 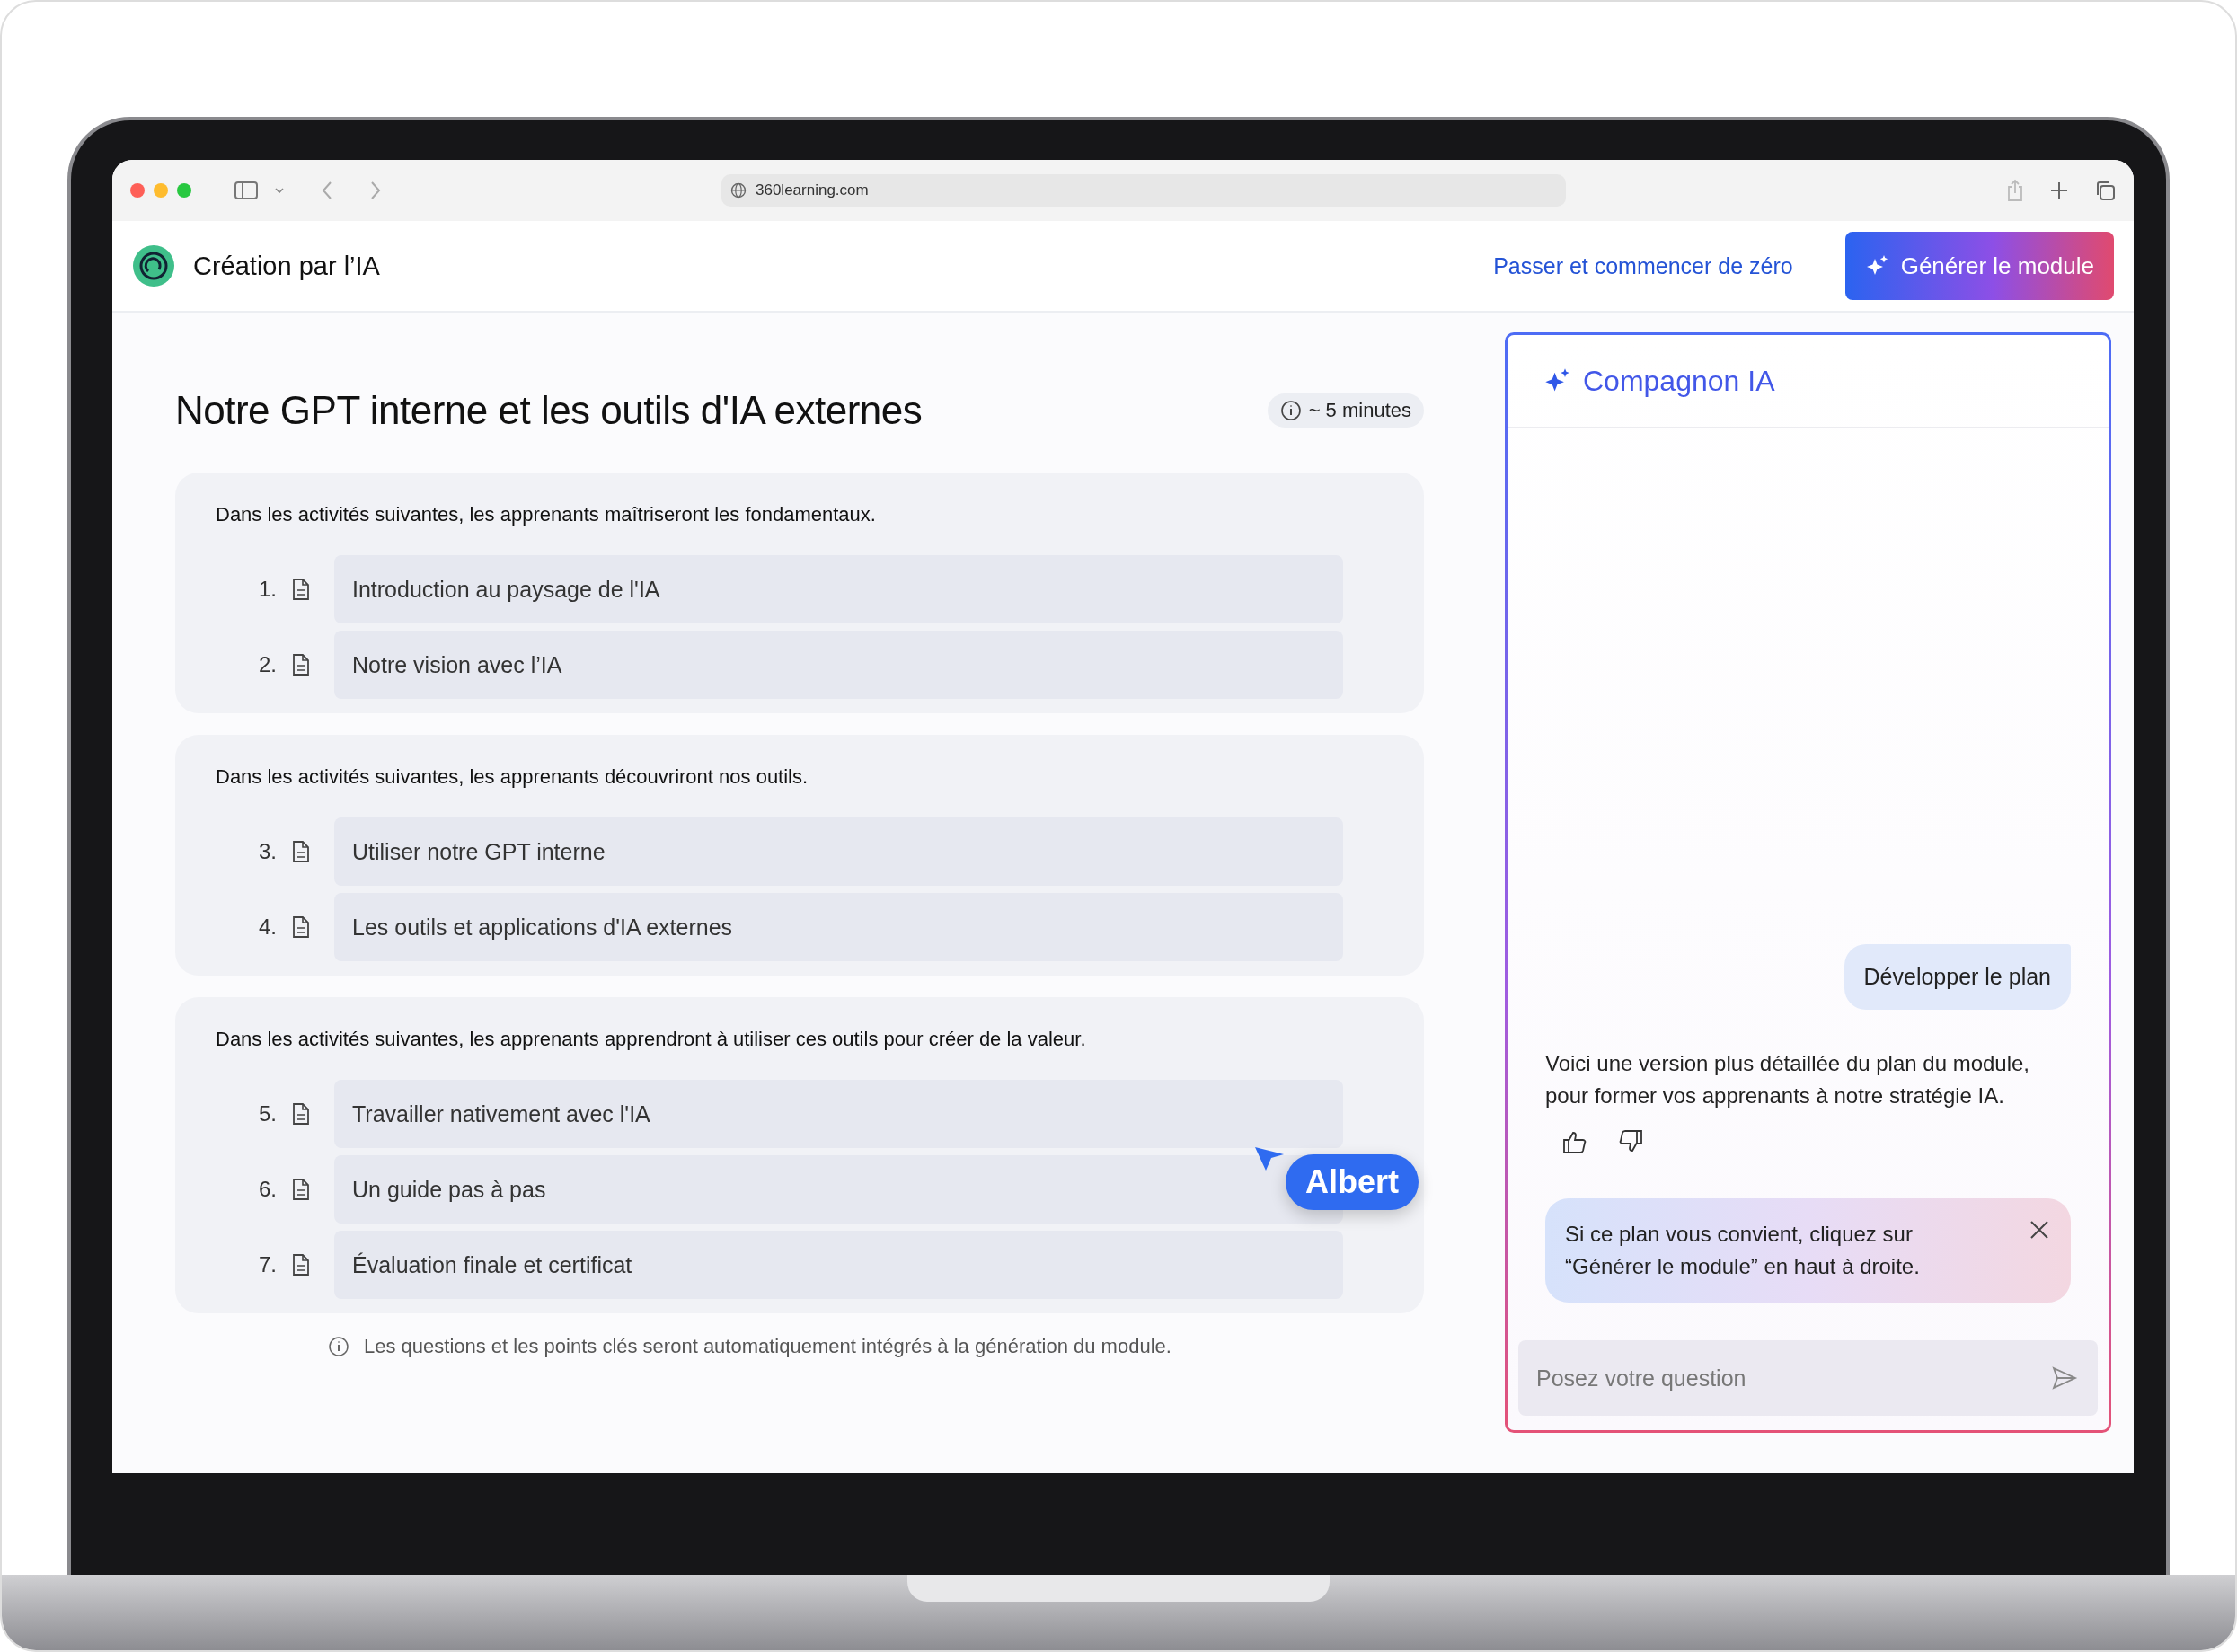 I want to click on user-message: Développer le plan, so click(x=1957, y=977).